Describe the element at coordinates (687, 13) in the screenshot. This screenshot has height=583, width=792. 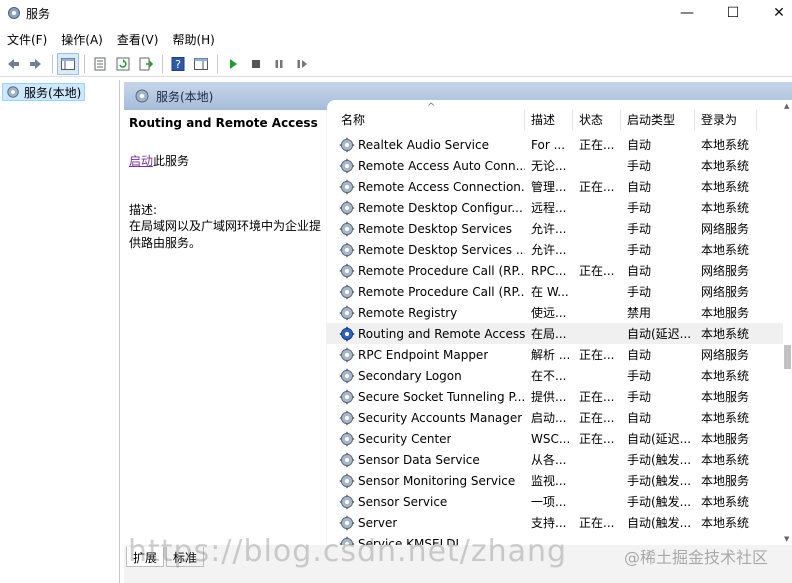
I see `minimize-button: —` at that location.